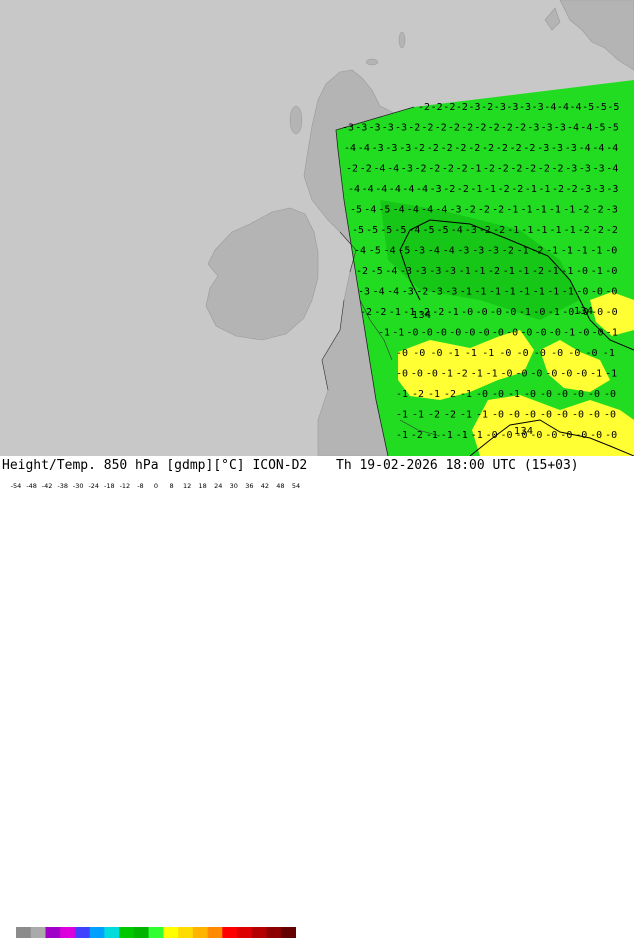  Describe the element at coordinates (94, 486) in the screenshot. I see `legend-tick-label: -24` at that location.